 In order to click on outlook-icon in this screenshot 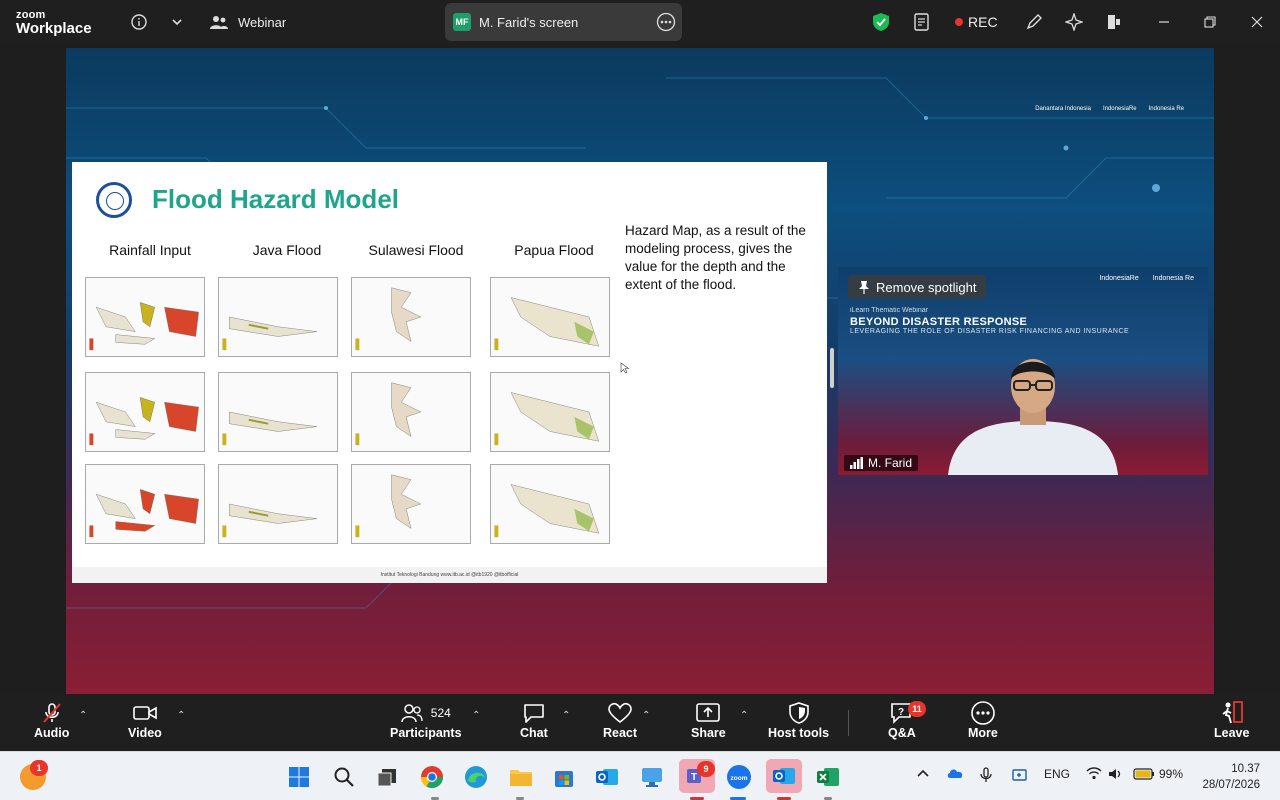, I will do `click(784, 776)`.